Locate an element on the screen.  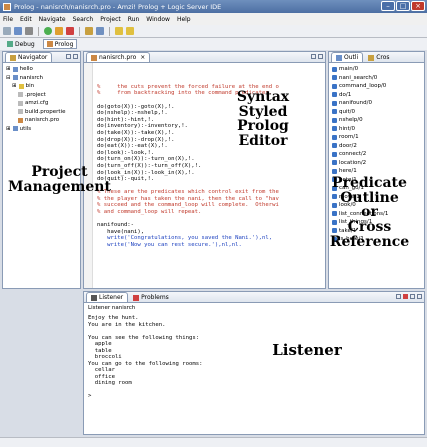
back-icon is located at coordinates (119, 31).